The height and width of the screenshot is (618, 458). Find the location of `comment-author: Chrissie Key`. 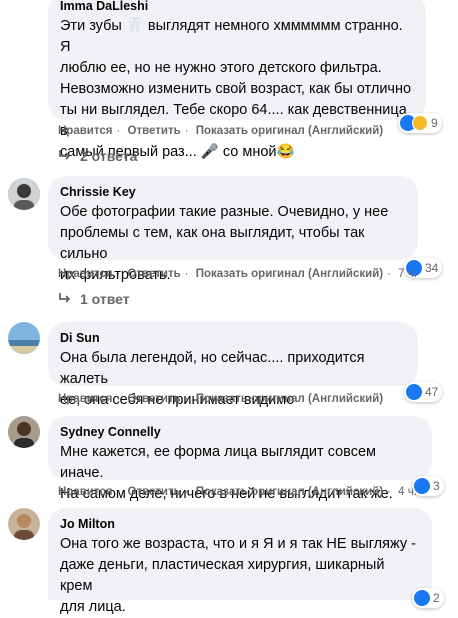

comment-author: Chrissie Key is located at coordinates (233, 192).